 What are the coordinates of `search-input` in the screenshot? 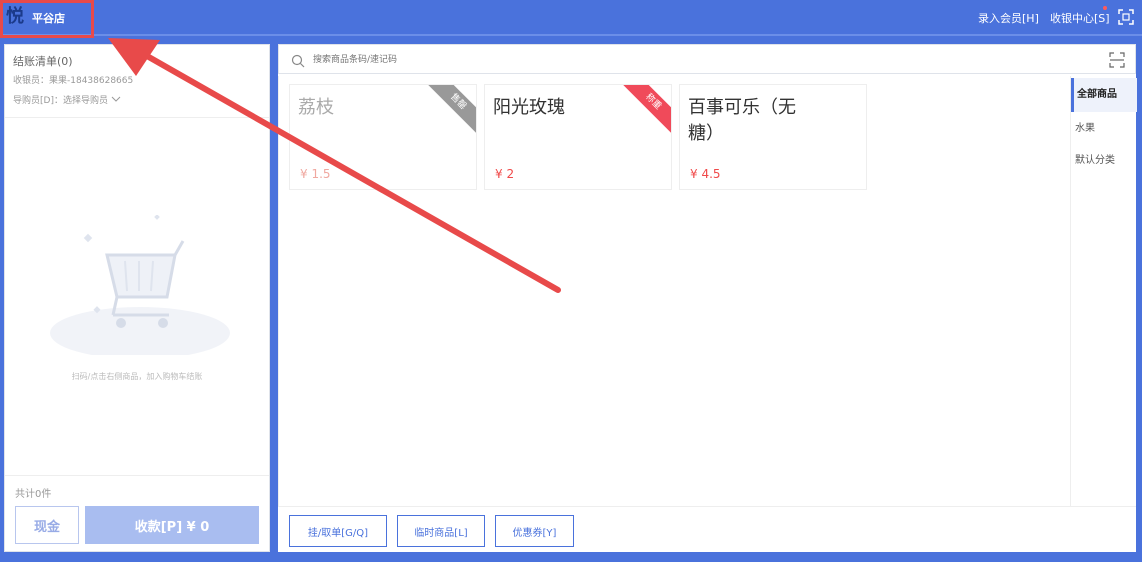 It's located at (613, 60).